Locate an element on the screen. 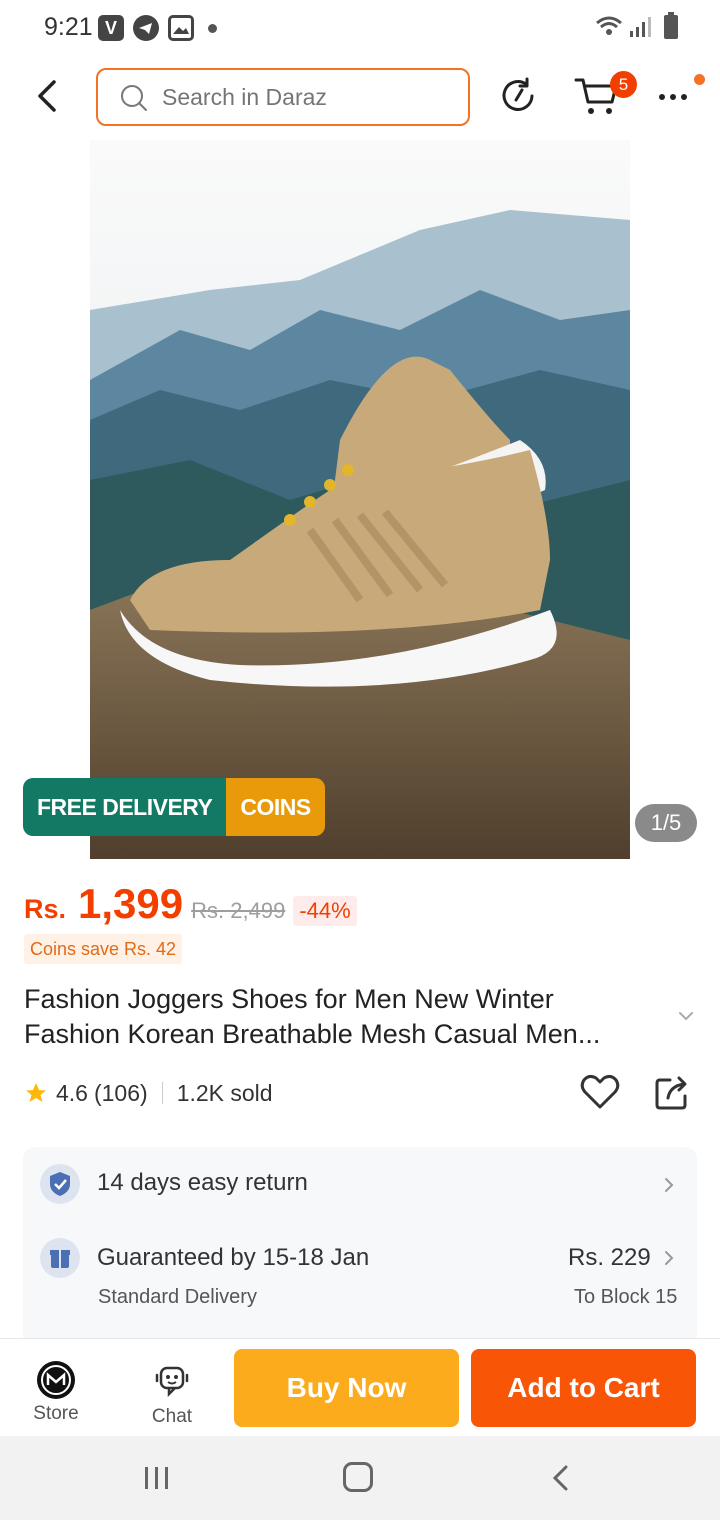  coins-save-label: Coins save Rs. 42 is located at coordinates (103, 949).